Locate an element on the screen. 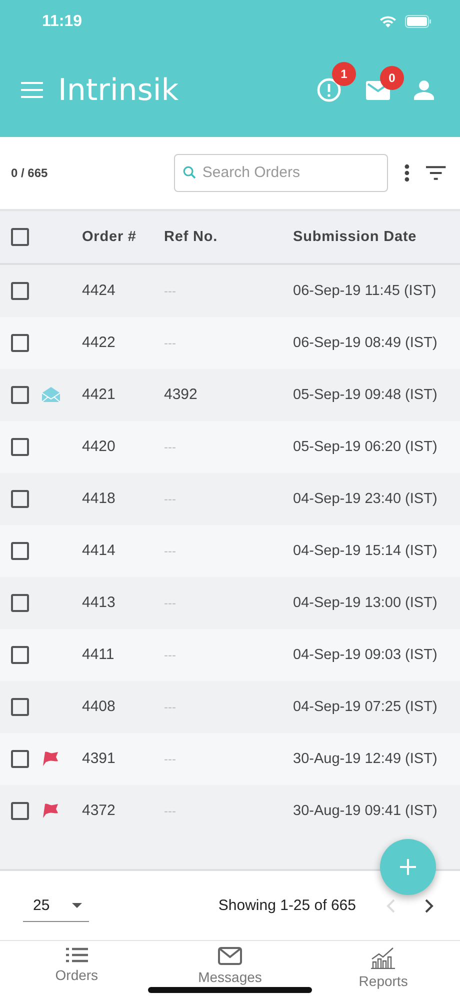 The height and width of the screenshot is (996, 460). status-time: 11:19 is located at coordinates (62, 21).